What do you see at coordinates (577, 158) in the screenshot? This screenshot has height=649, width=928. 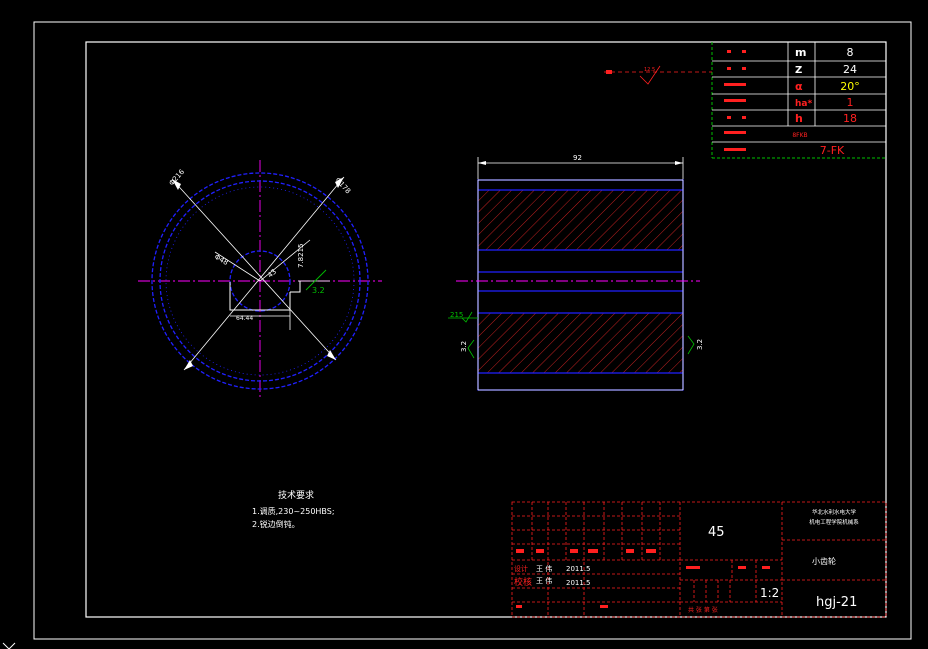 I see `dim-face-width: 92` at bounding box center [577, 158].